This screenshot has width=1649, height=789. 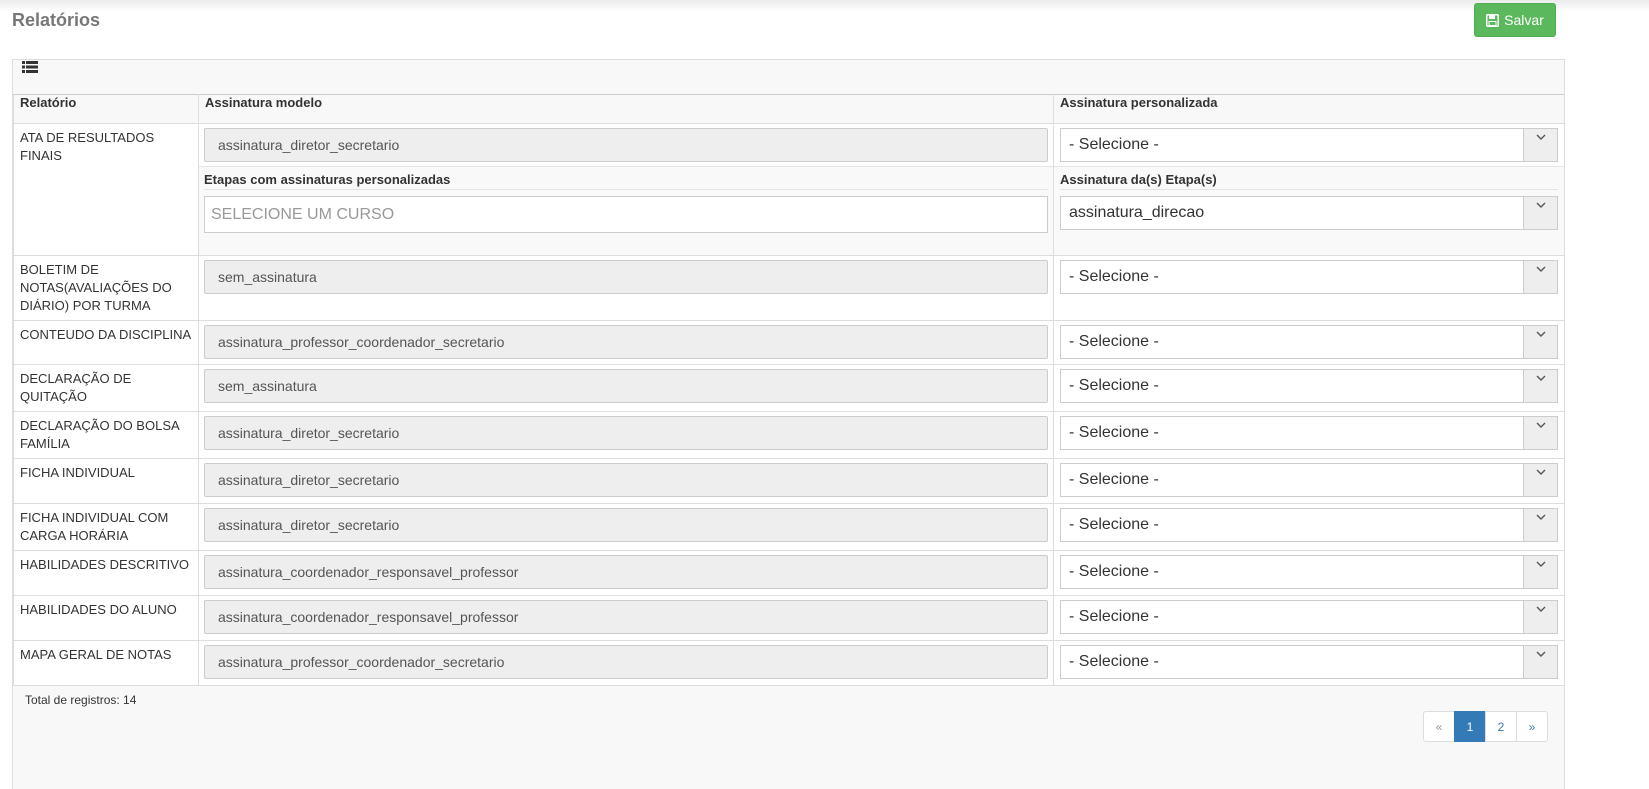 I want to click on column-header-report: Relatório, so click(x=106, y=109).